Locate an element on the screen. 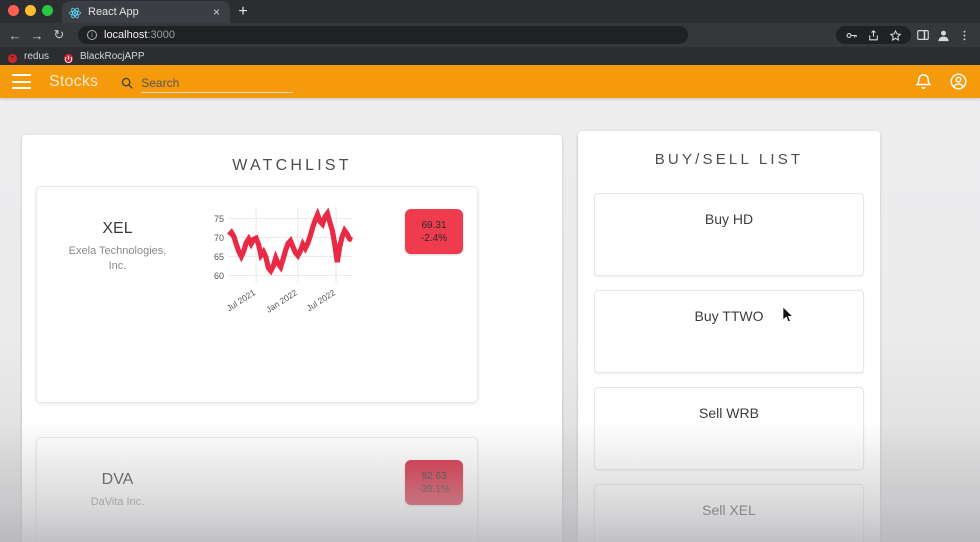 The height and width of the screenshot is (542, 980). order-card: Sell WRB is located at coordinates (729, 428).